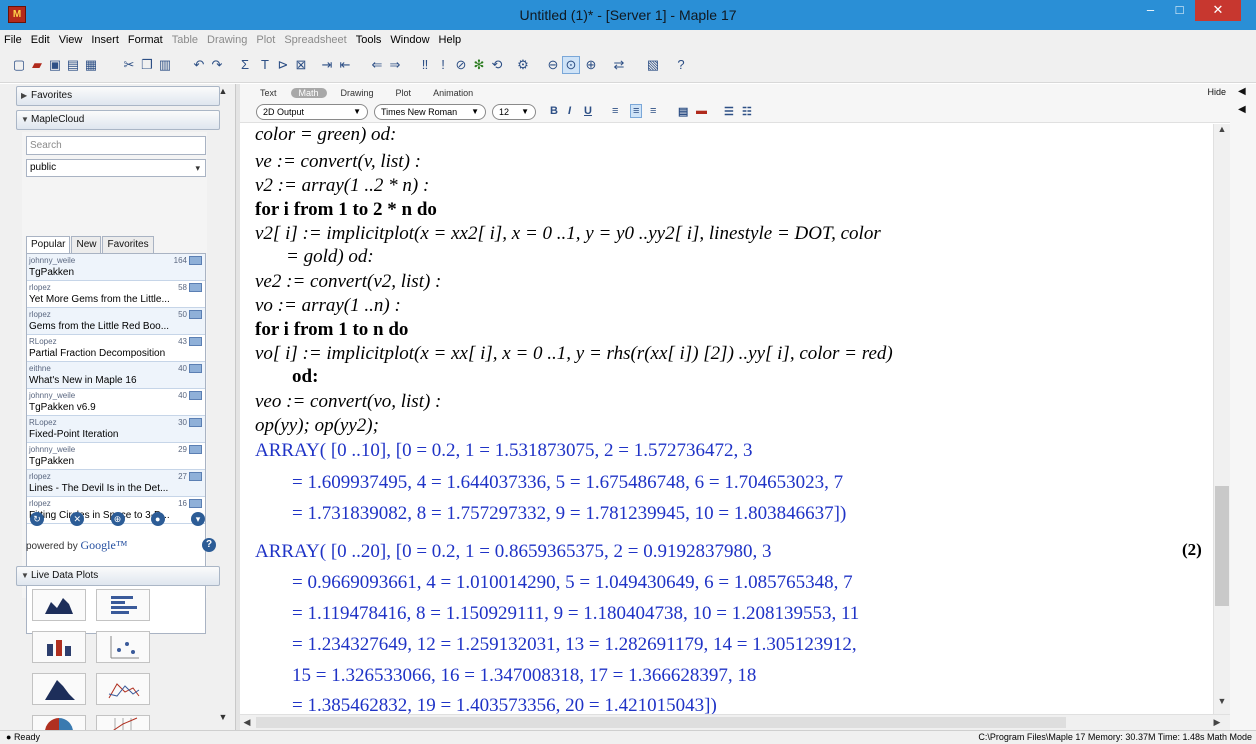  I want to click on new-document-icon: ▢, so click(19, 65).